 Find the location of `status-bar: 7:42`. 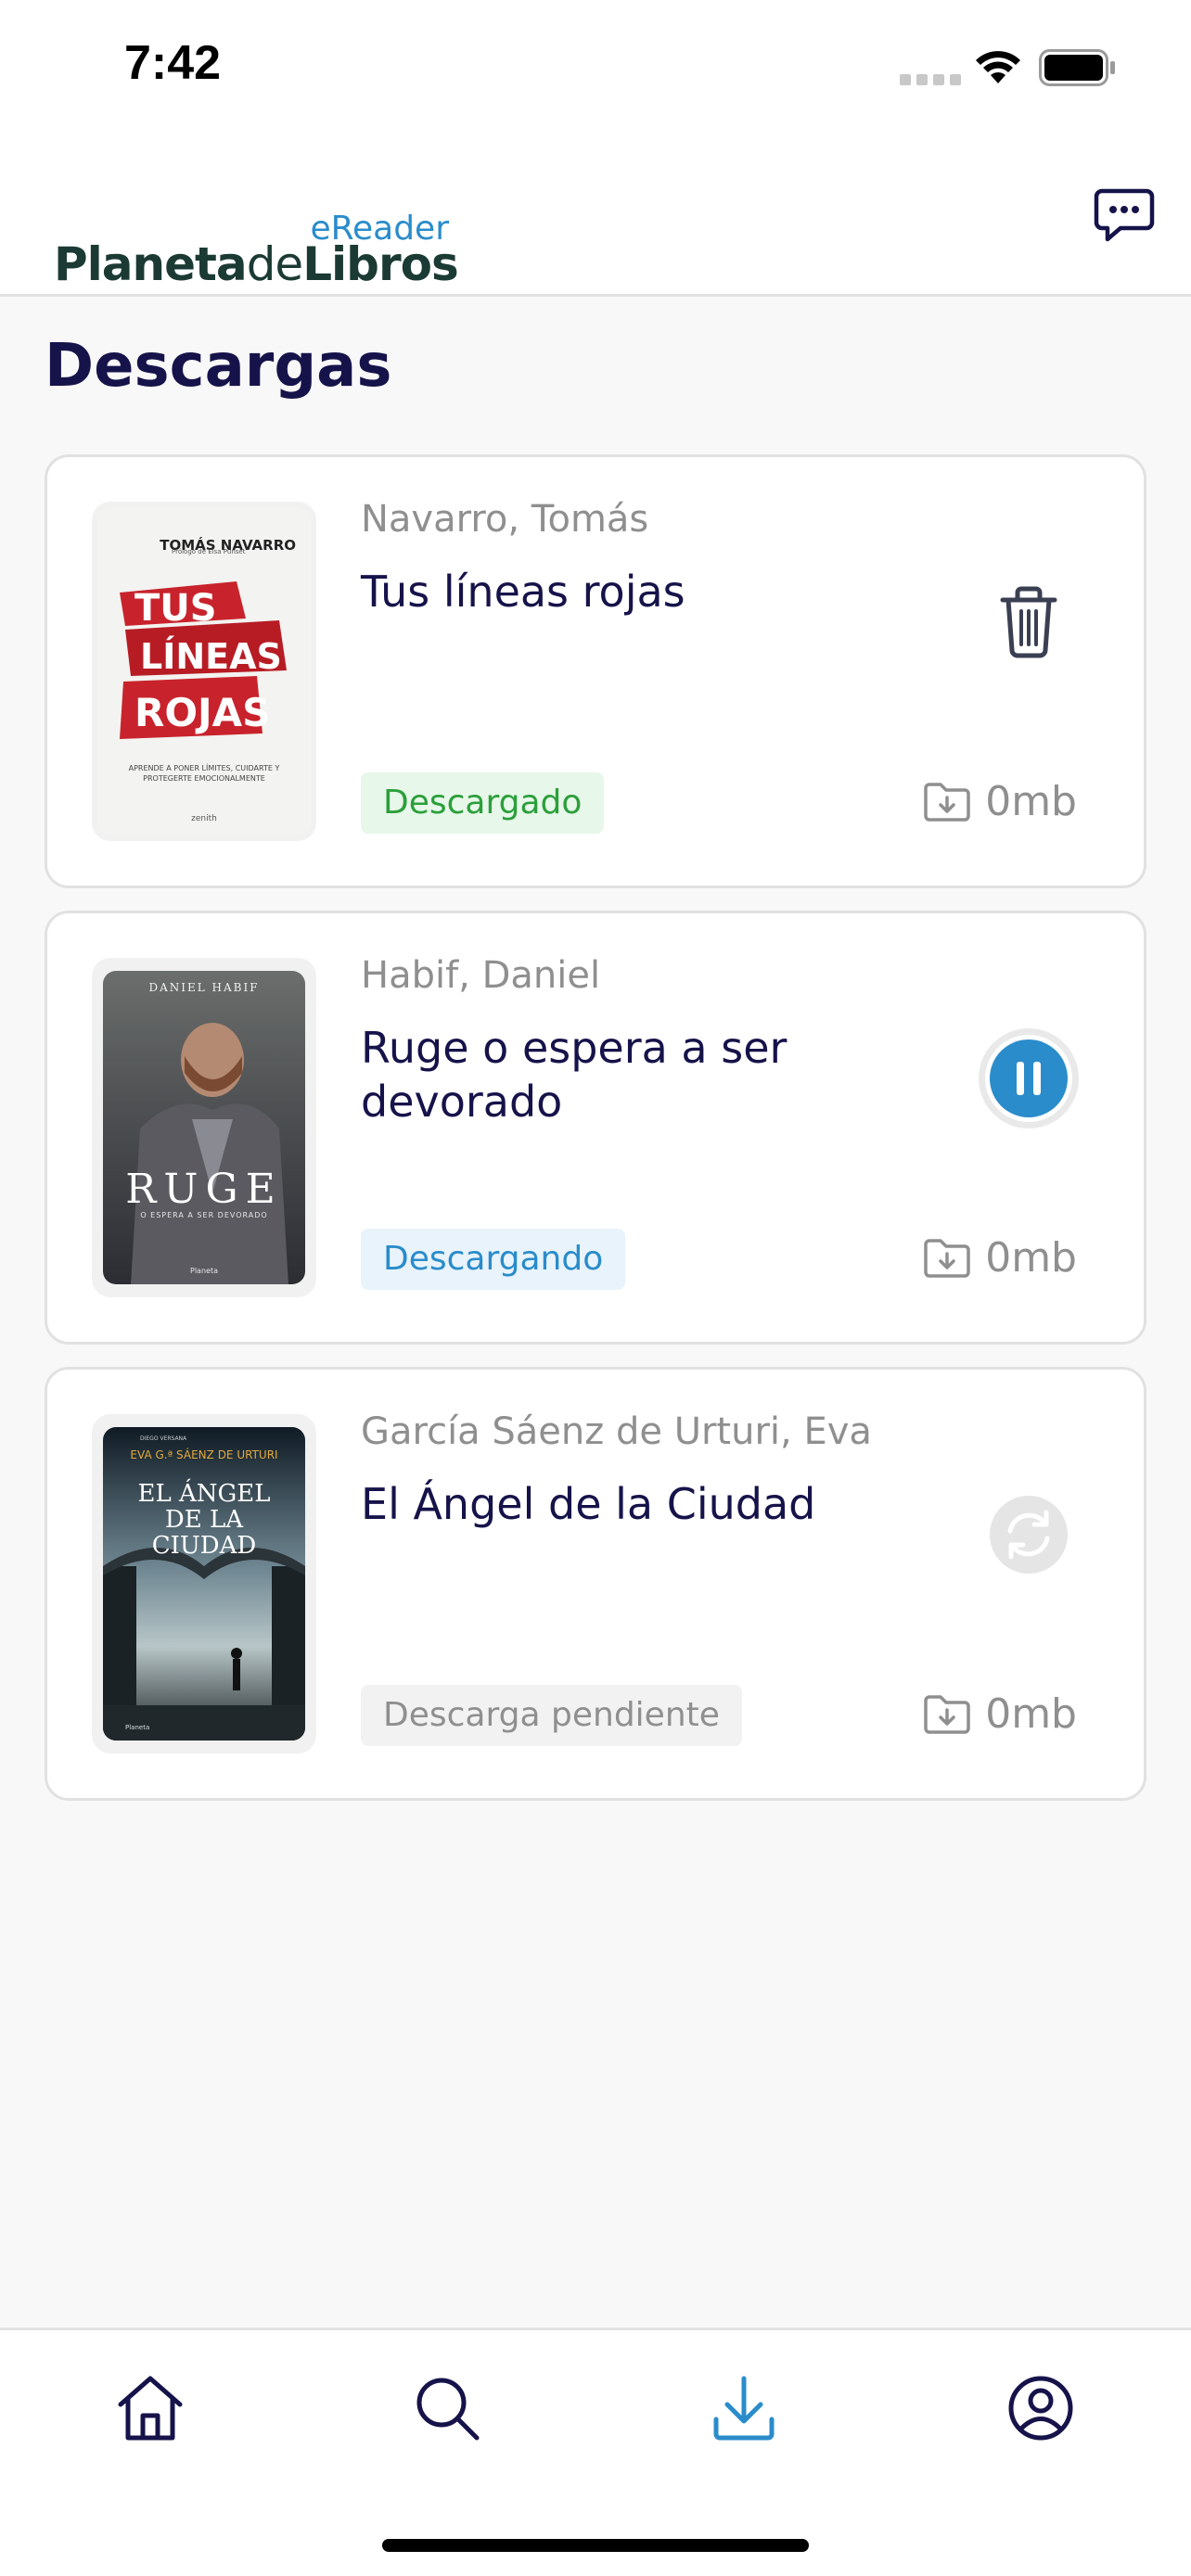

status-bar: 7:42 is located at coordinates (595, 69).